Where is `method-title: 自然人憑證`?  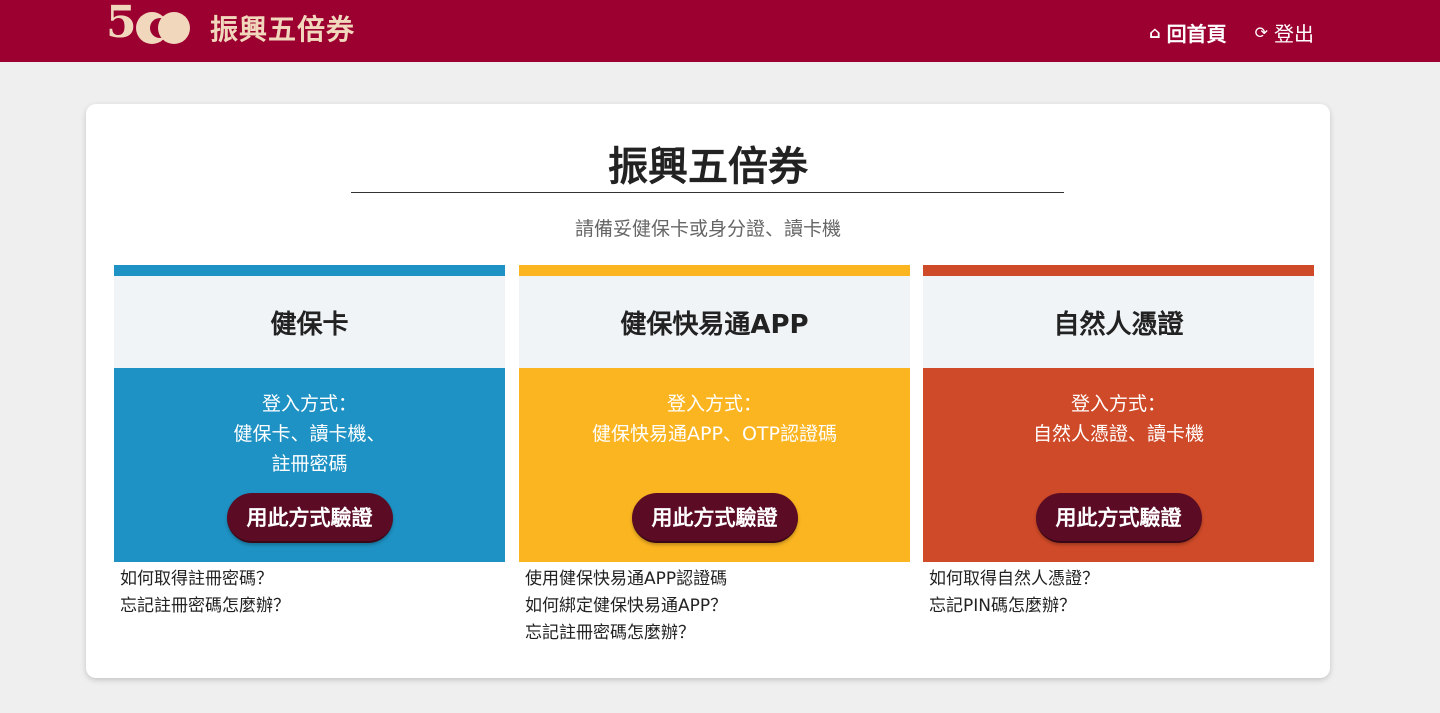
method-title: 自然人憑證 is located at coordinates (1118, 322).